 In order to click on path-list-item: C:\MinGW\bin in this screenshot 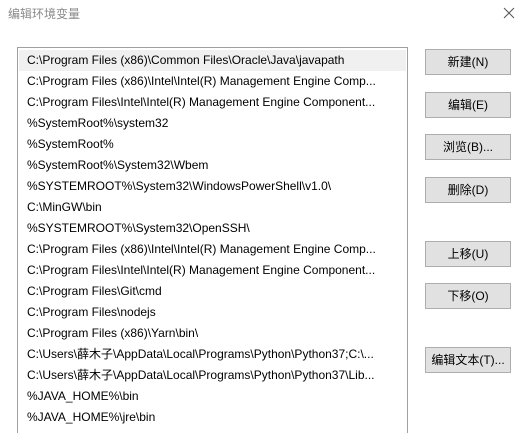, I will do `click(212, 207)`.